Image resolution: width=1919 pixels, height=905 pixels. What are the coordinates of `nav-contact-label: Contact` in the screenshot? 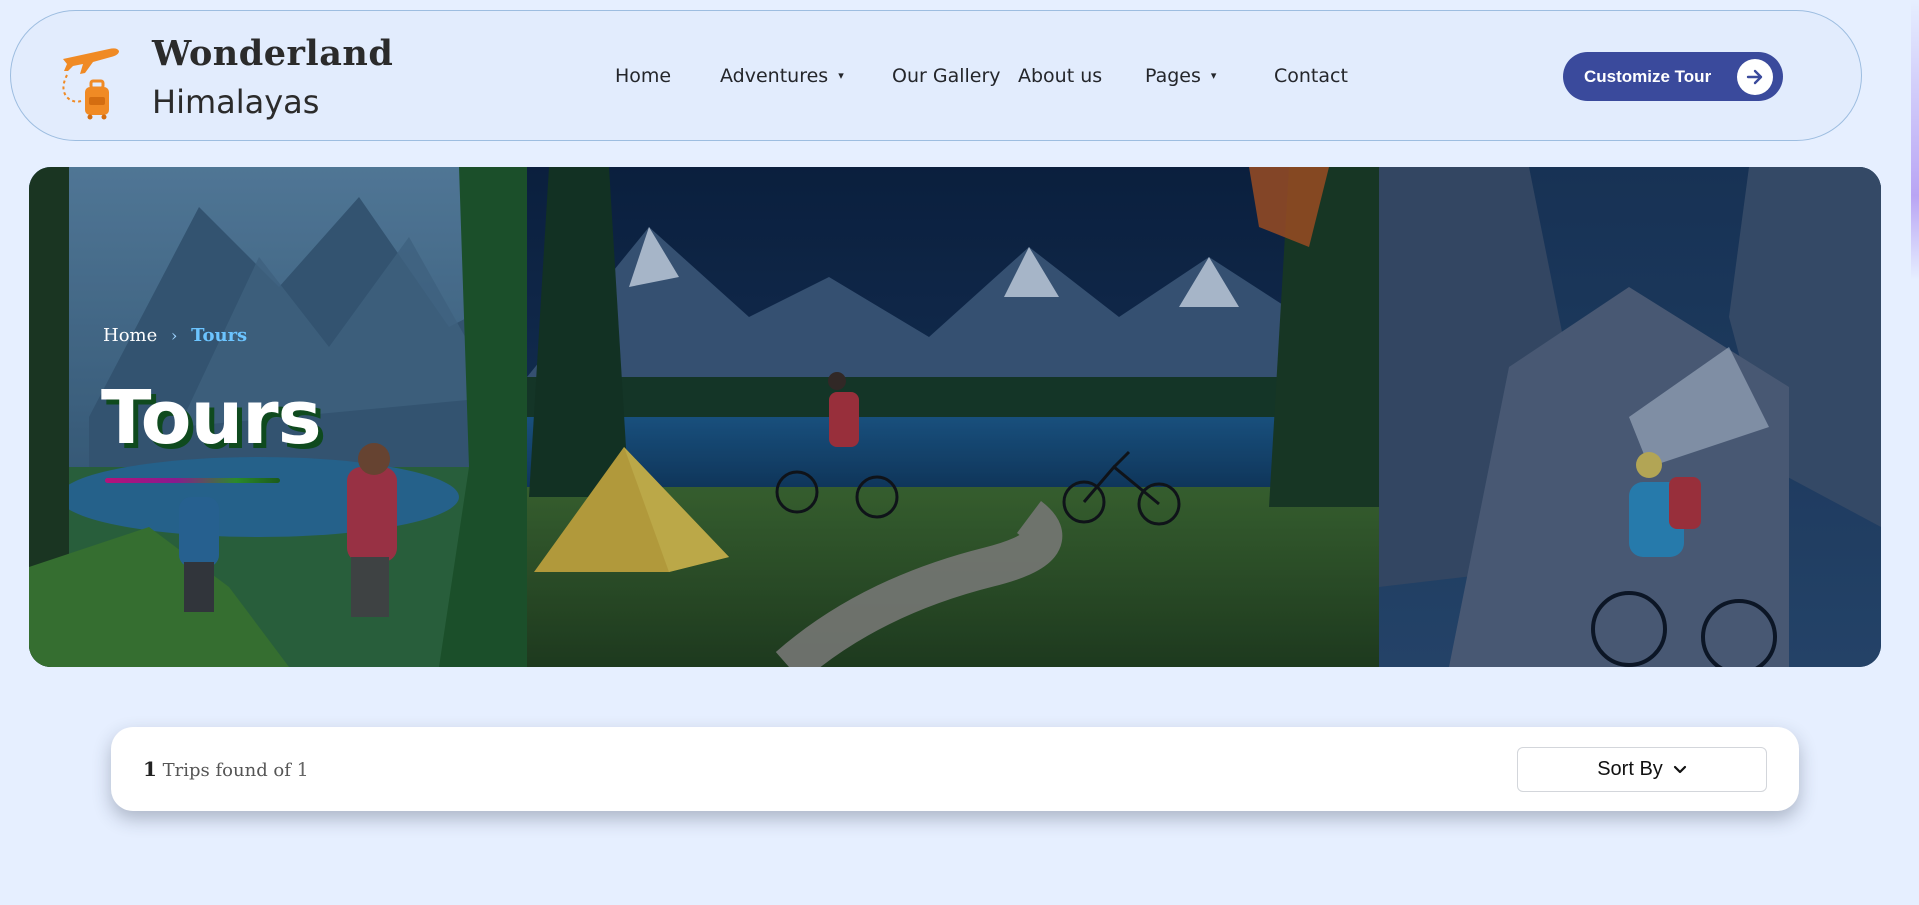 It's located at (1311, 76).